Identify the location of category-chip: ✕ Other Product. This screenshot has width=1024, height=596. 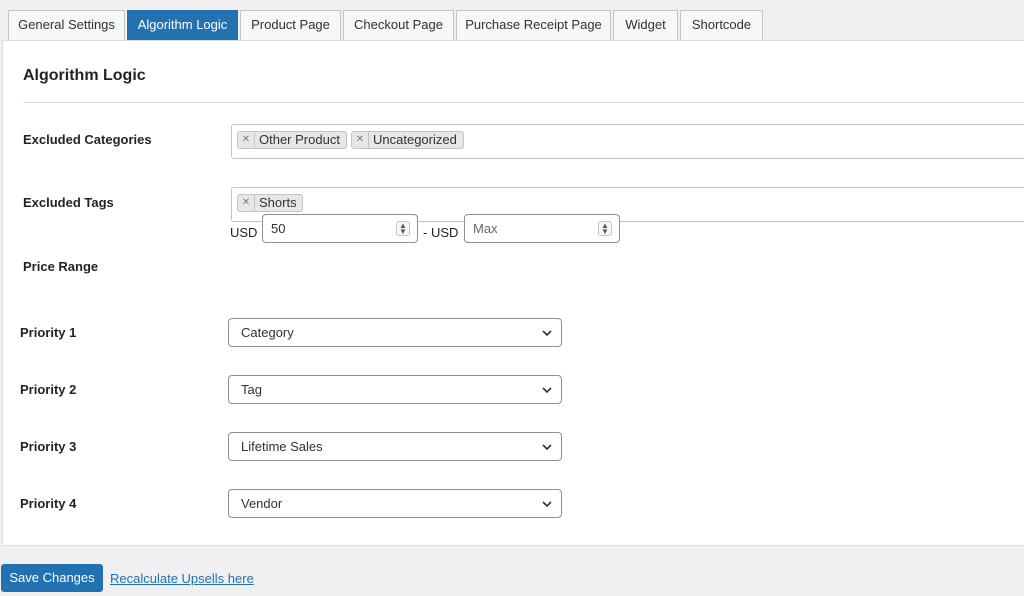
(292, 140).